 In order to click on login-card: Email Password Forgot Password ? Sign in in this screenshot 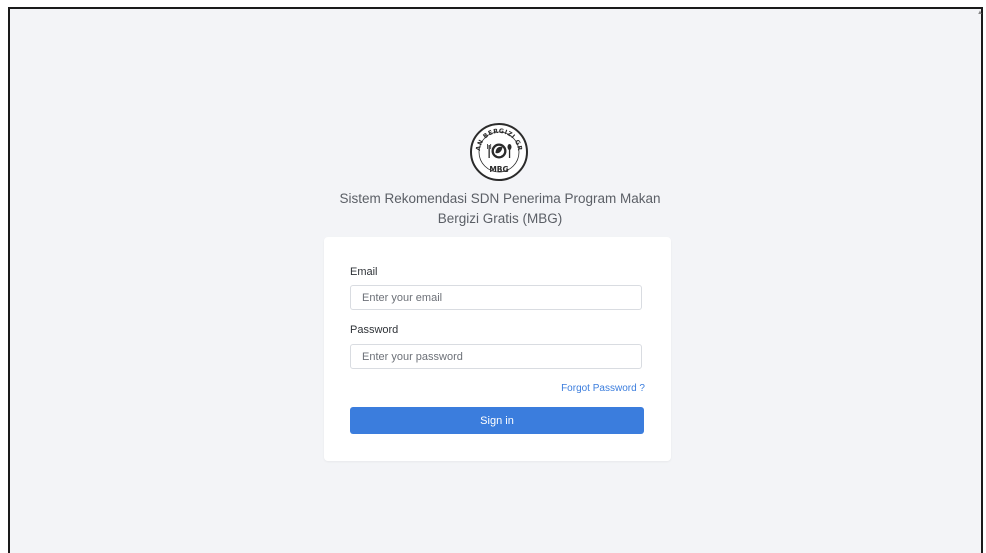, I will do `click(497, 349)`.